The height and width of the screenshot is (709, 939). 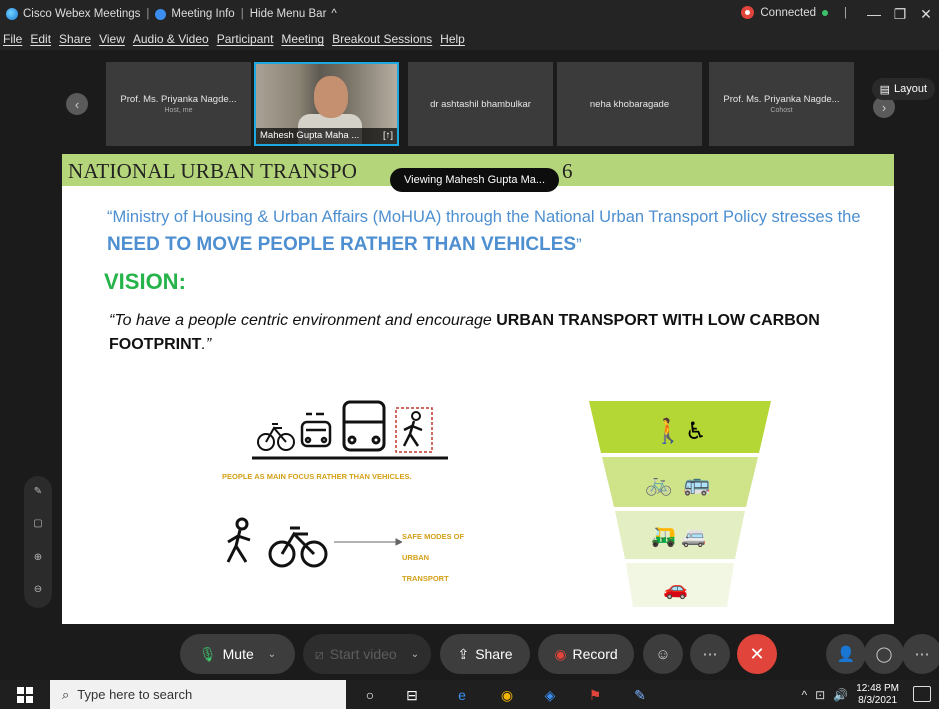 What do you see at coordinates (38, 557) in the screenshot?
I see `zoom-in-icon: ⊕` at bounding box center [38, 557].